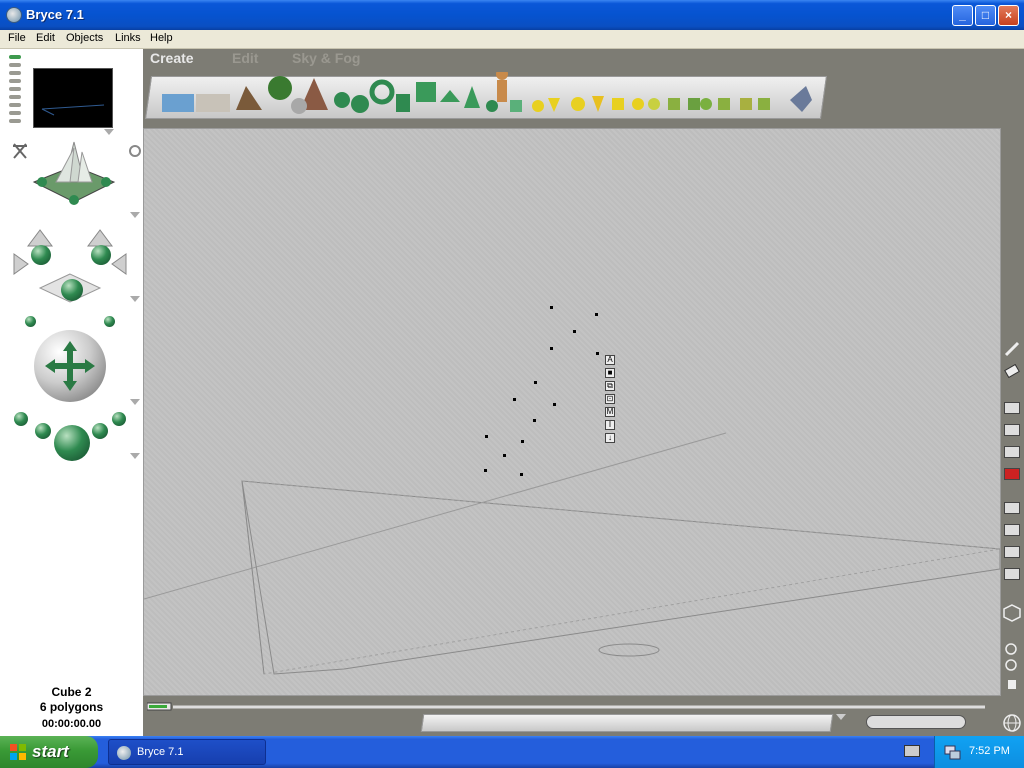 This screenshot has height=768, width=1024. What do you see at coordinates (610, 360) in the screenshot?
I see `attributes-button: A` at bounding box center [610, 360].